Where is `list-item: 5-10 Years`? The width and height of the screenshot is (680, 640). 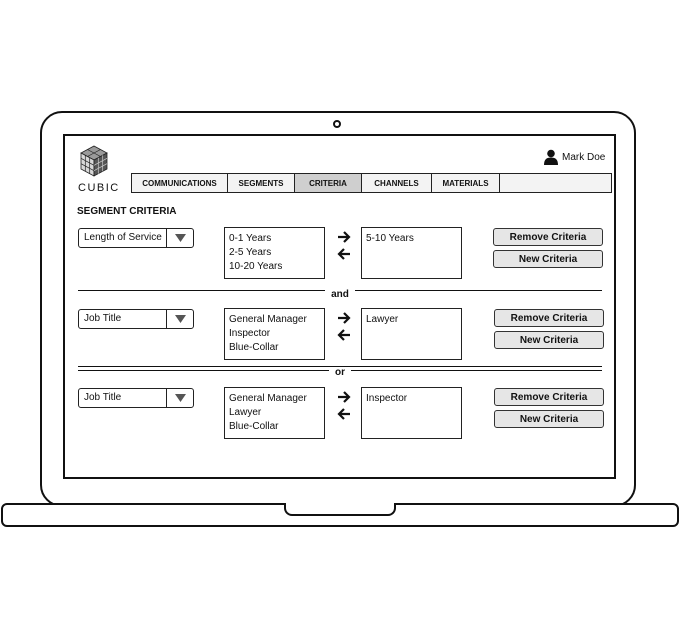 list-item: 5-10 Years is located at coordinates (413, 239).